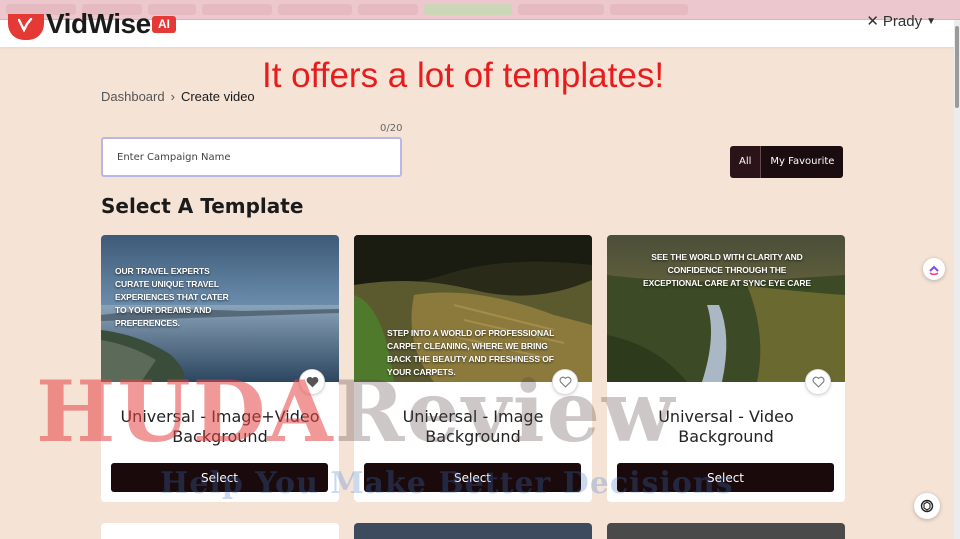 This screenshot has height=539, width=960. Describe the element at coordinates (957, 67) in the screenshot. I see `scrollbar-thumb` at that location.